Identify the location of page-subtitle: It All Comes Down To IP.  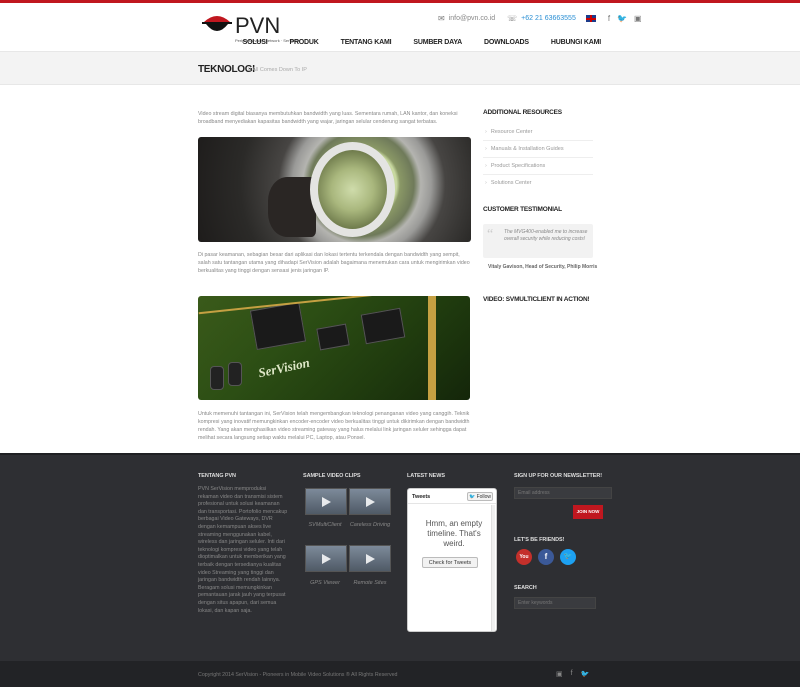
(277, 70).